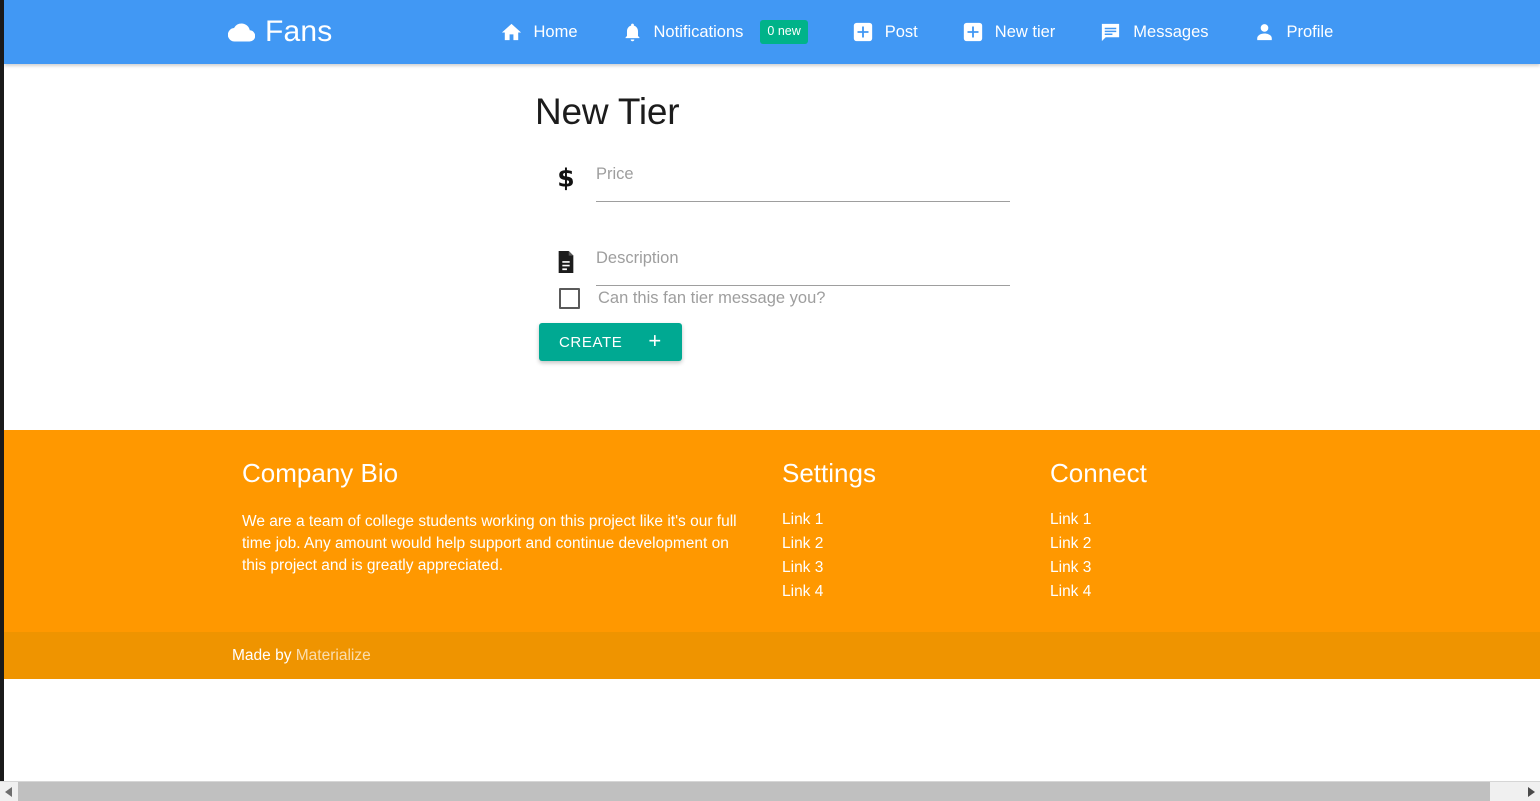 Image resolution: width=1540 pixels, height=801 pixels. What do you see at coordinates (9, 791) in the screenshot?
I see `triangle-left-icon` at bounding box center [9, 791].